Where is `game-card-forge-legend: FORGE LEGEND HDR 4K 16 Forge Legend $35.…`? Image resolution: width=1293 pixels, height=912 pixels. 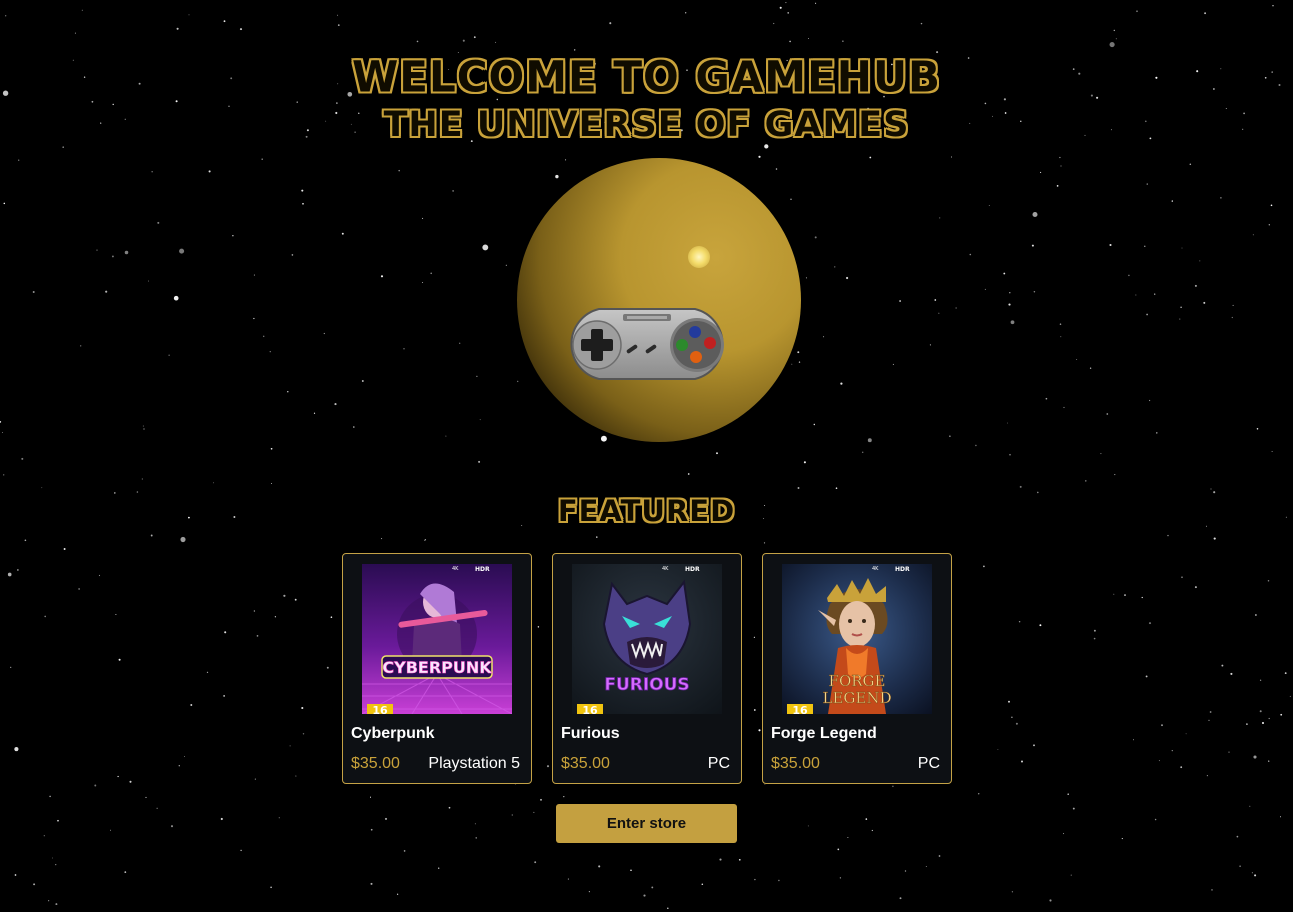
game-card-forge-legend: FORGE LEGEND HDR 4K 16 Forge Legend $35.… is located at coordinates (857, 668).